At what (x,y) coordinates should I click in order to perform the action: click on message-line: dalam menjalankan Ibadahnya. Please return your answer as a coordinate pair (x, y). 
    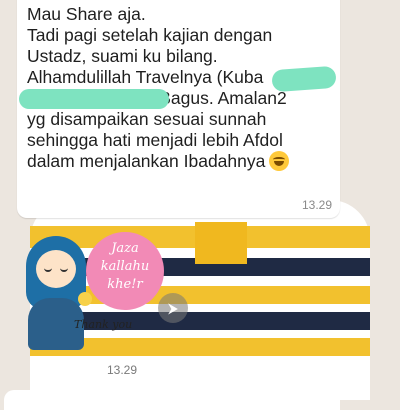
    Looking at the image, I should click on (146, 161).